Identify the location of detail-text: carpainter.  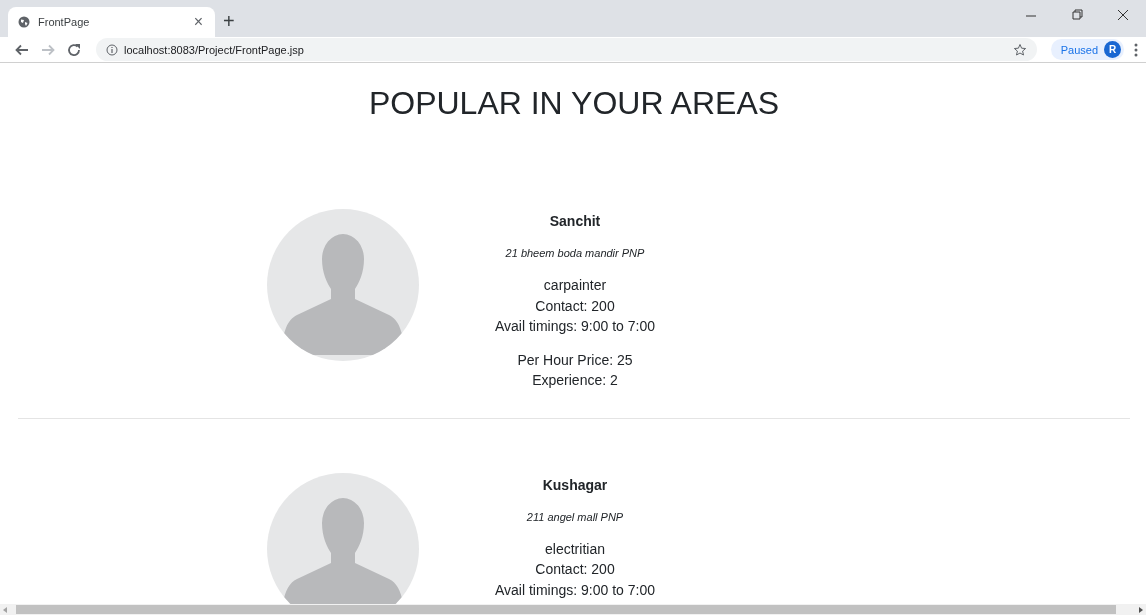
(575, 285).